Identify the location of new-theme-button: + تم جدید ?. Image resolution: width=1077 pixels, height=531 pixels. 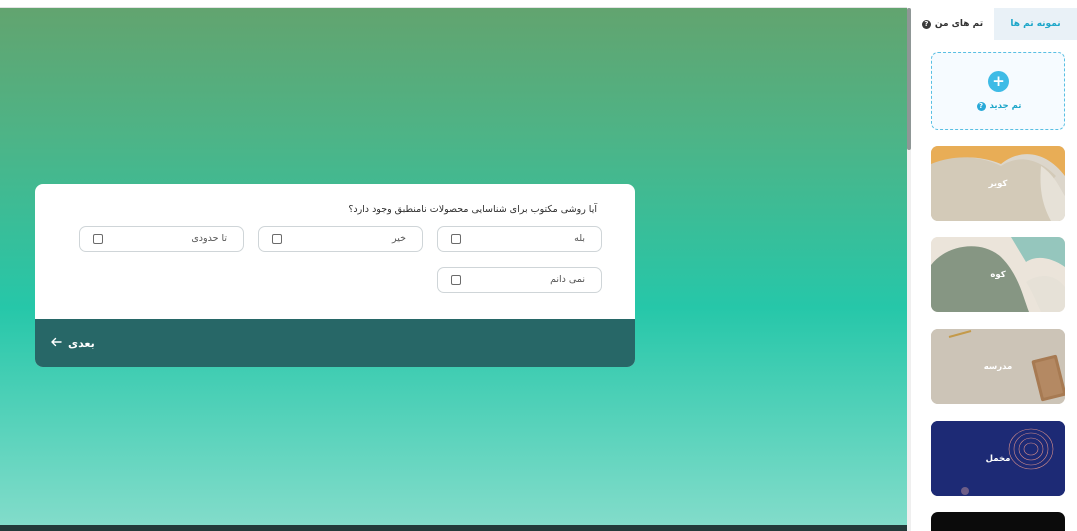
(998, 91).